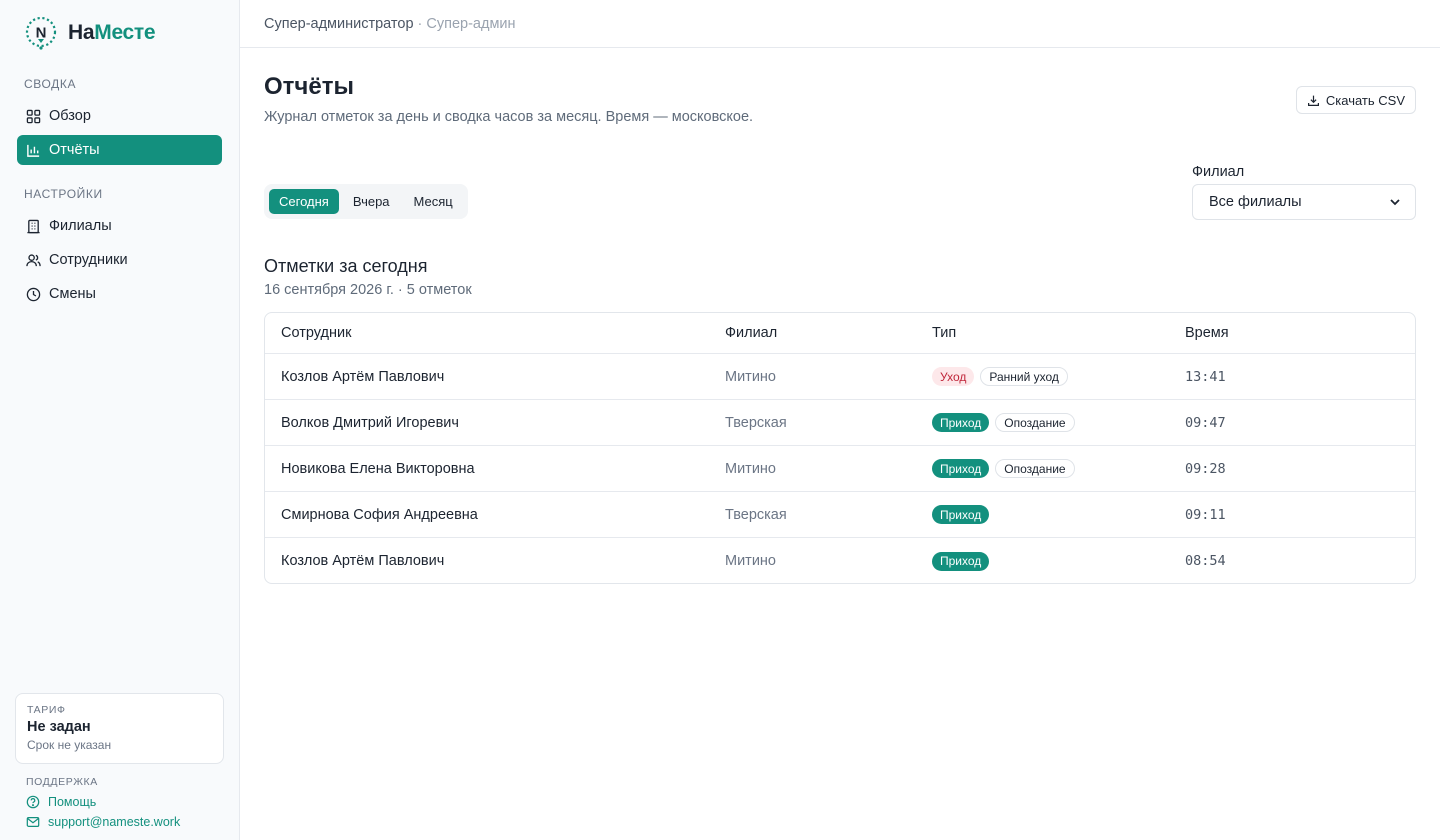 Image resolution: width=1440 pixels, height=840 pixels. Describe the element at coordinates (339, 23) in the screenshot. I see `current-user: Супер-администратор` at that location.